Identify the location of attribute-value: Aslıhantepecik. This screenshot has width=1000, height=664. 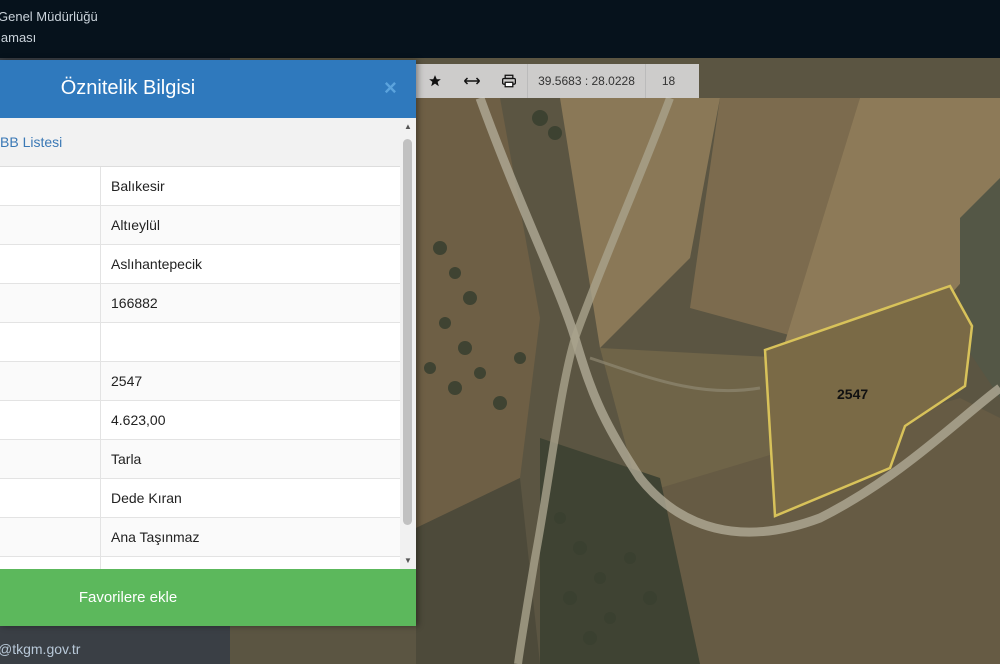
(157, 264).